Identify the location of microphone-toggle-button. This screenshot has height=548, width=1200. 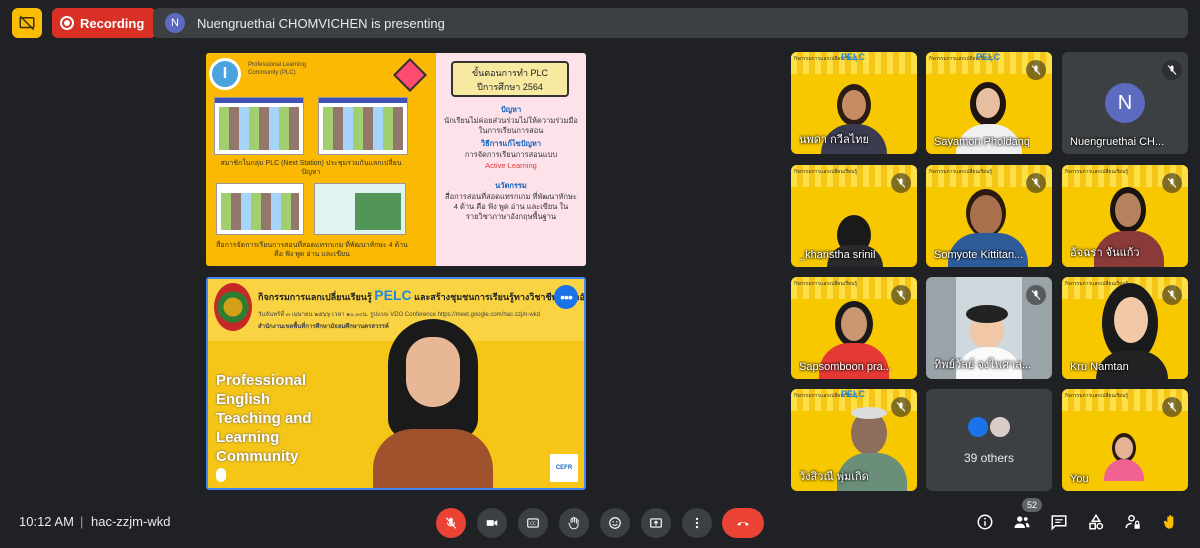
(451, 523).